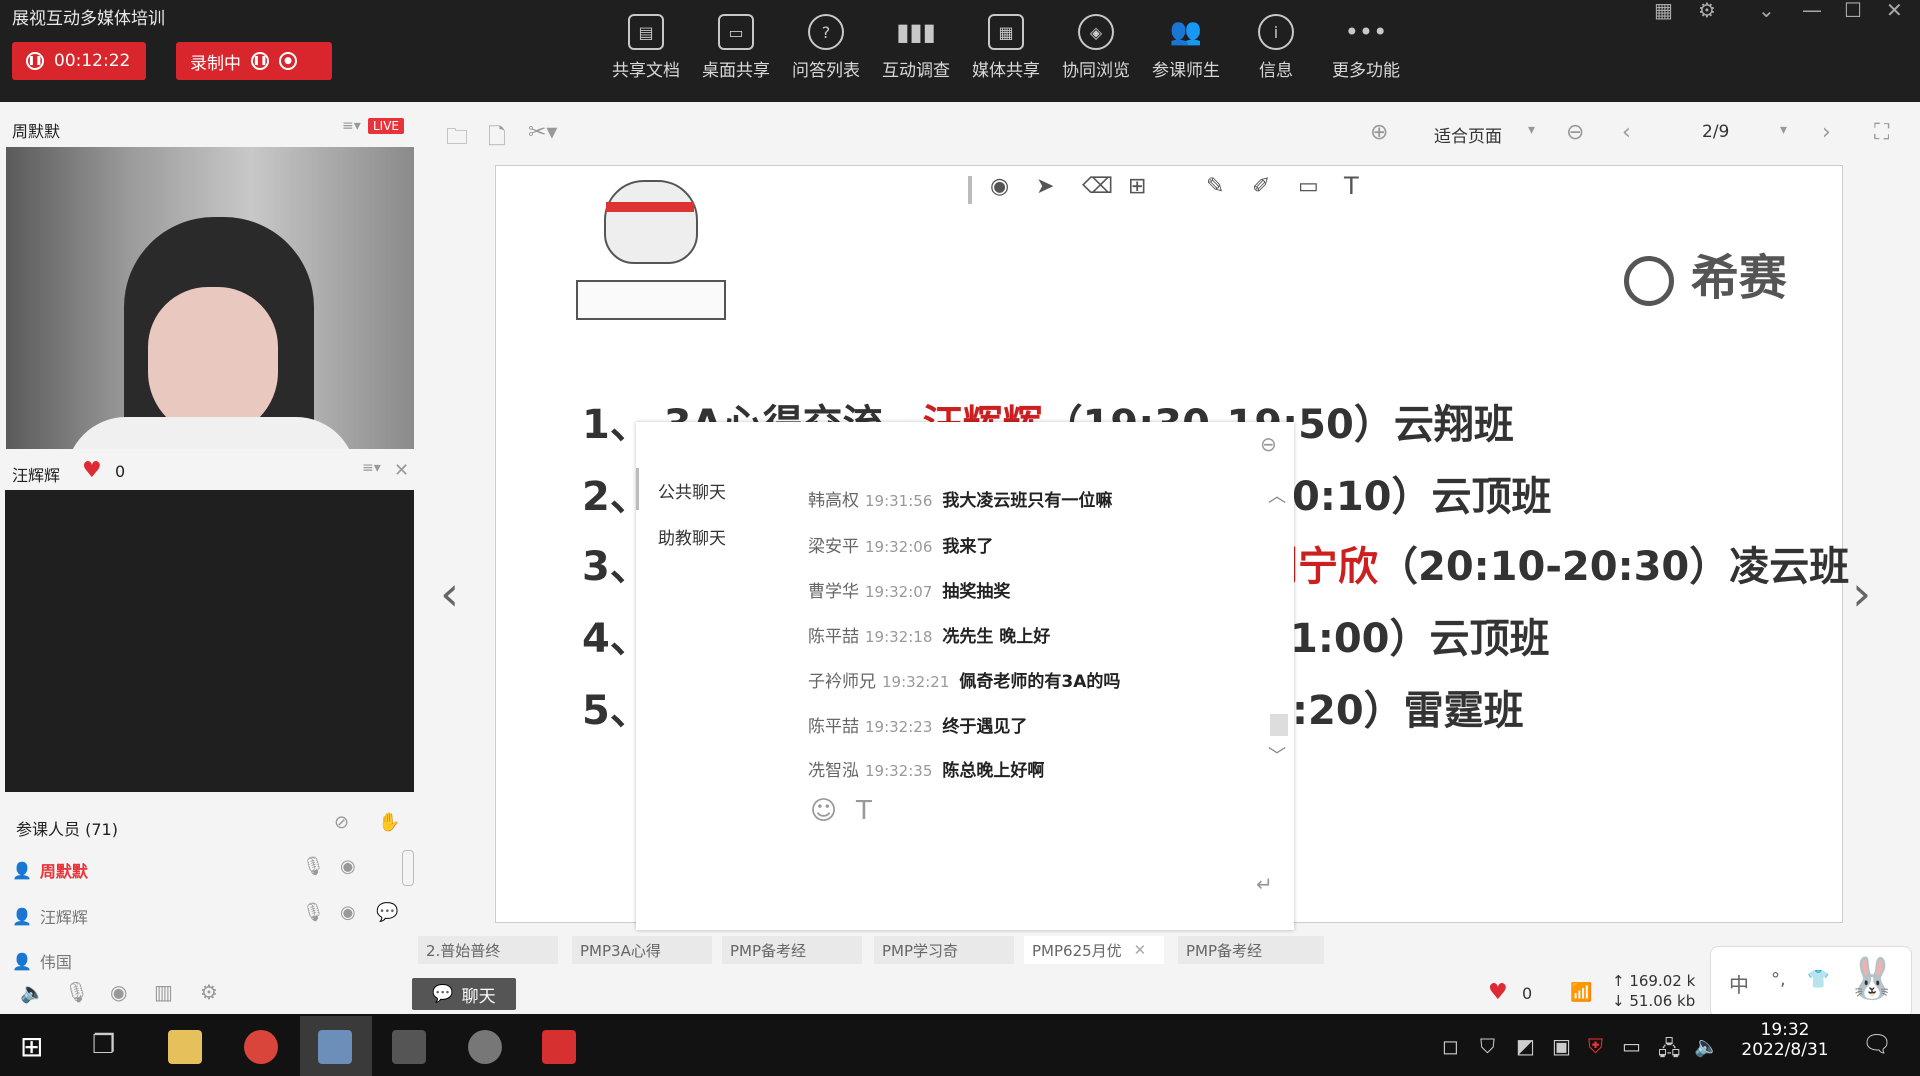 This screenshot has width=1920, height=1076. Describe the element at coordinates (1487, 1046) in the screenshot. I see `tray-shield-icon: ⛉` at that location.